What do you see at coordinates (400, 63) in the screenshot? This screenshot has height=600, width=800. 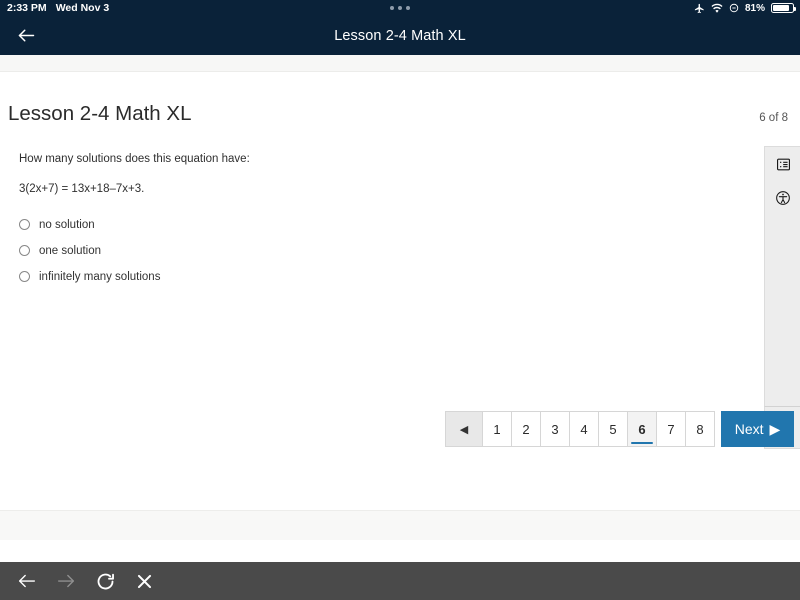 I see `page-top-strip` at bounding box center [400, 63].